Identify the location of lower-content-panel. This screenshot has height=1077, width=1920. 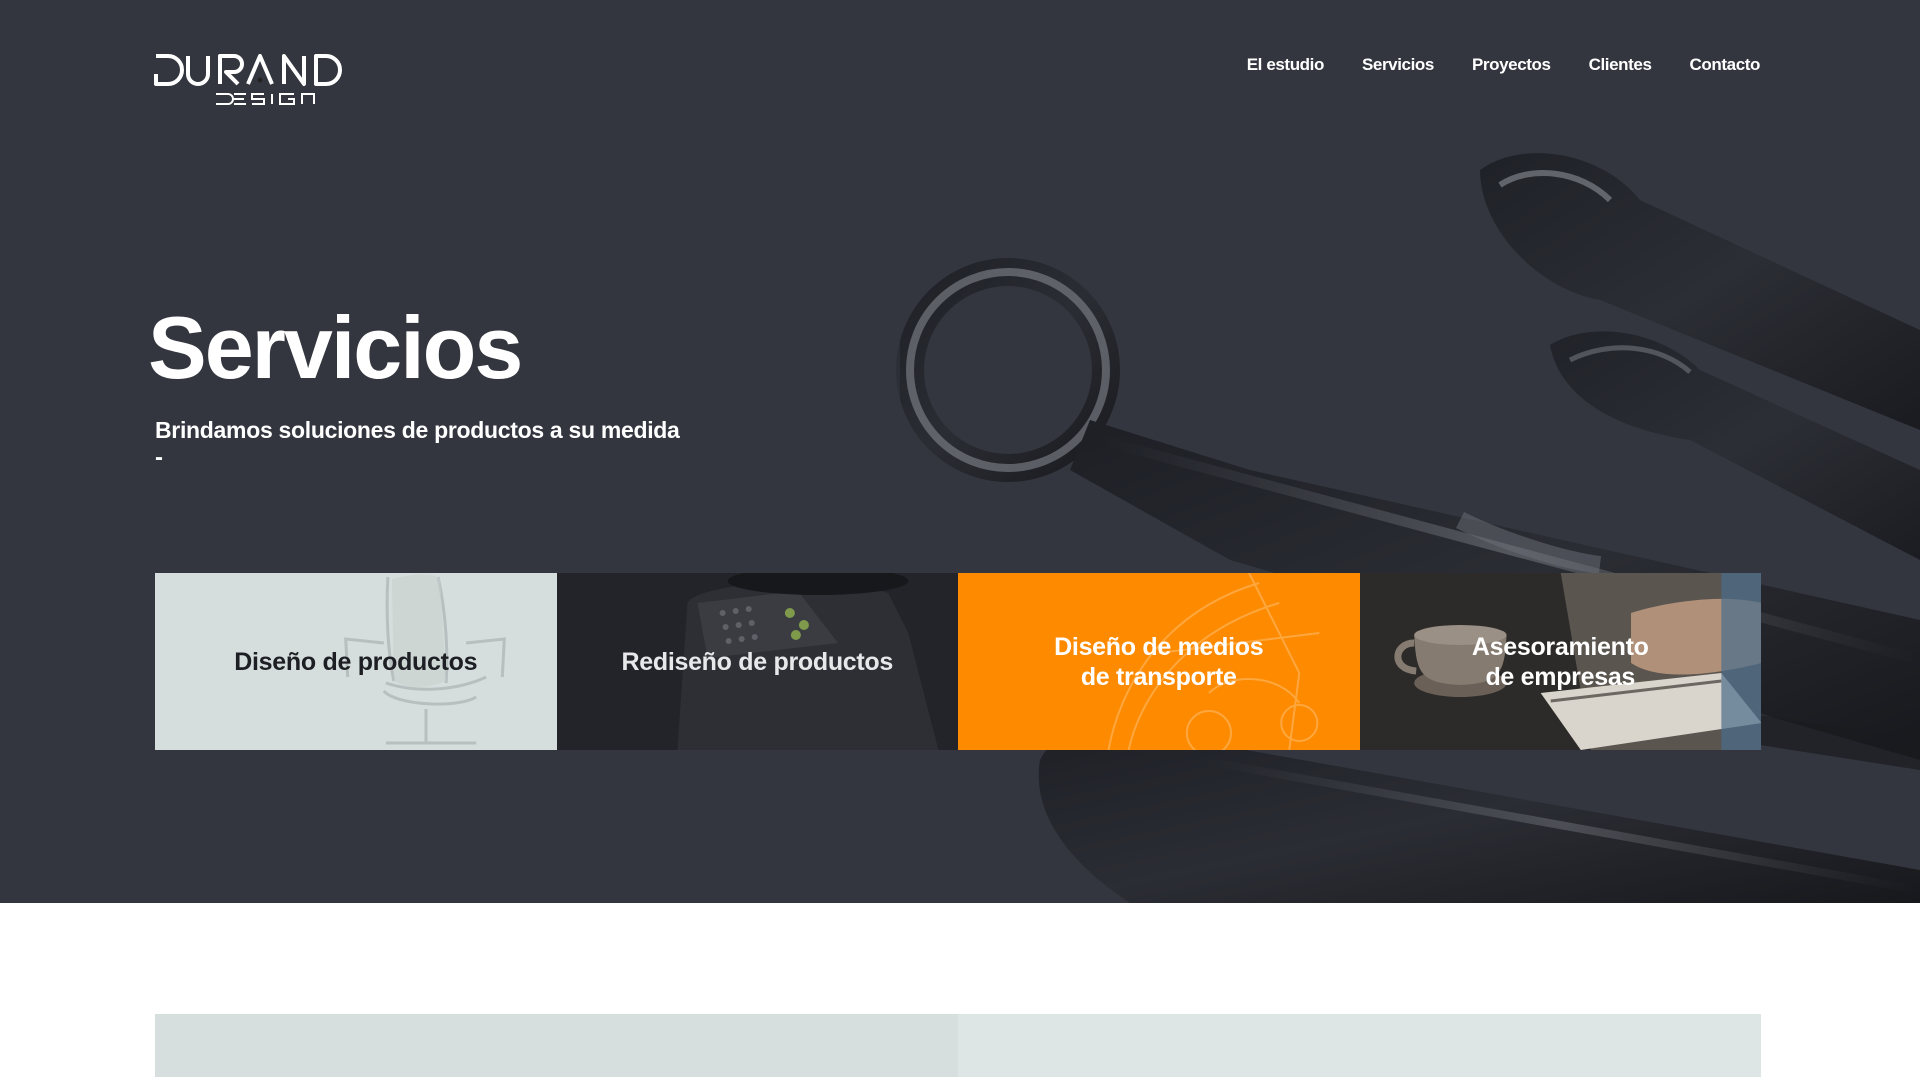
(958, 1045).